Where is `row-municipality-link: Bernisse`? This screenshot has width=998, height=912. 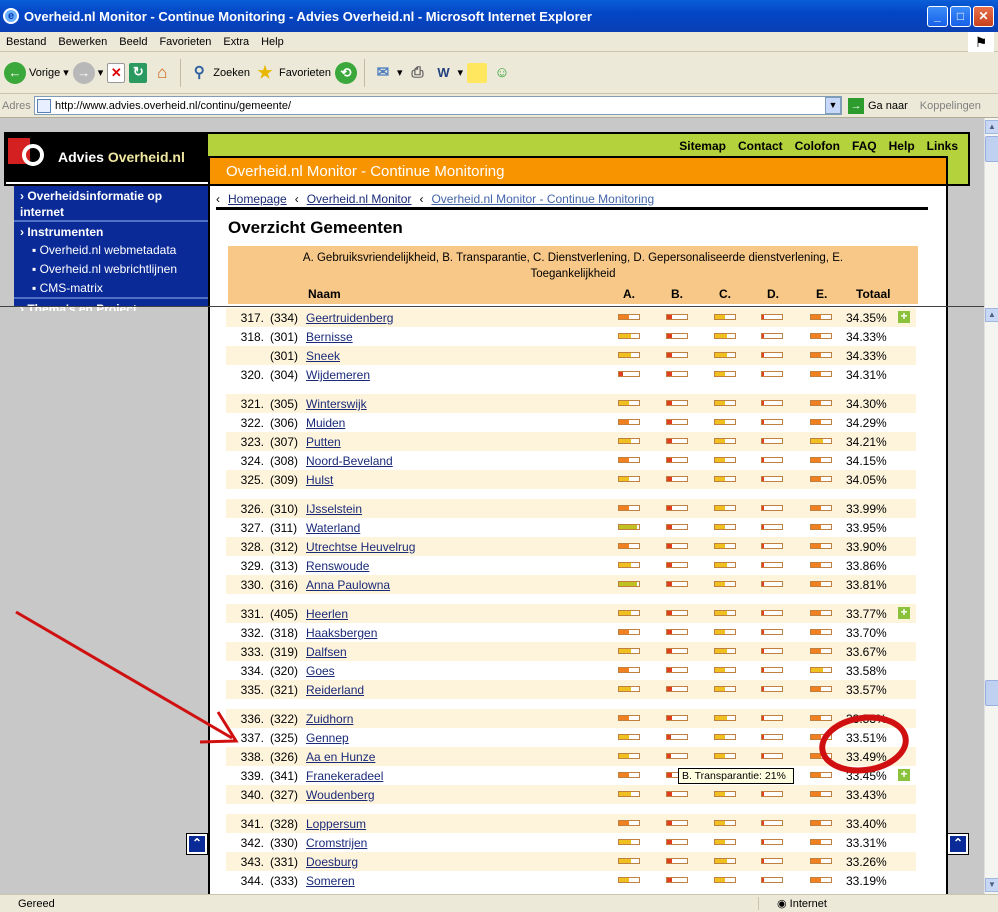 row-municipality-link: Bernisse is located at coordinates (329, 337).